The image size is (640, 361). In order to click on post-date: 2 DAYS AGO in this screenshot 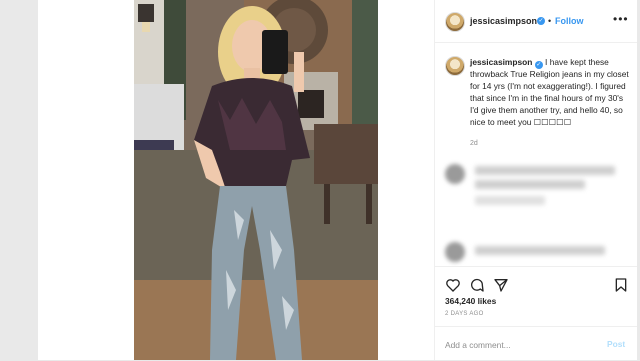, I will do `click(464, 314)`.